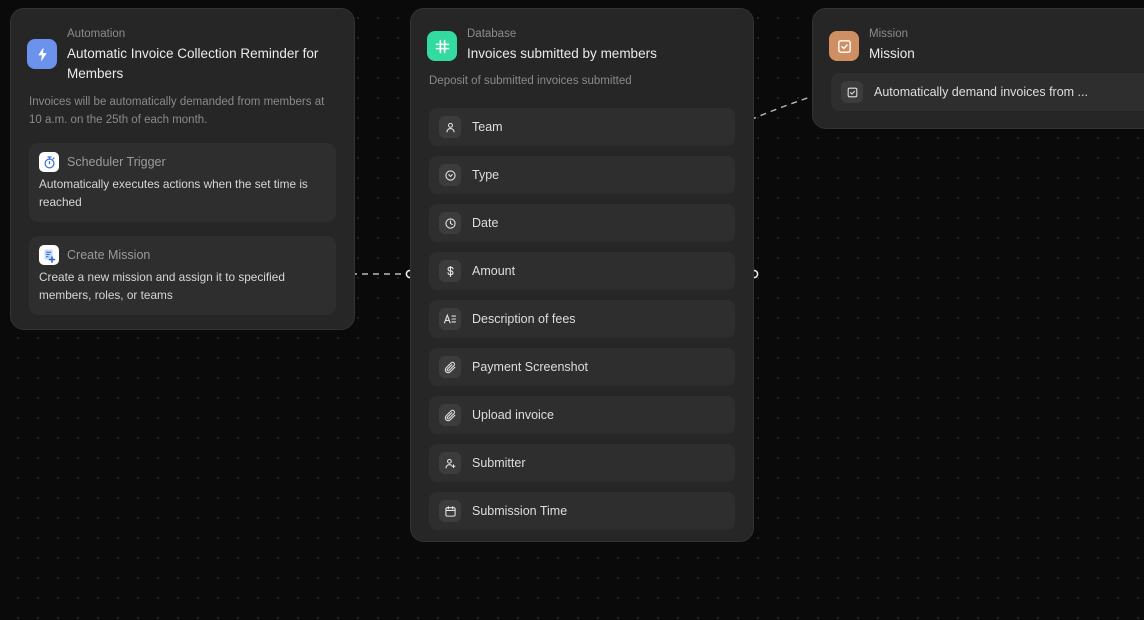  What do you see at coordinates (888, 34) in the screenshot?
I see `mission-kicker: Mission` at bounding box center [888, 34].